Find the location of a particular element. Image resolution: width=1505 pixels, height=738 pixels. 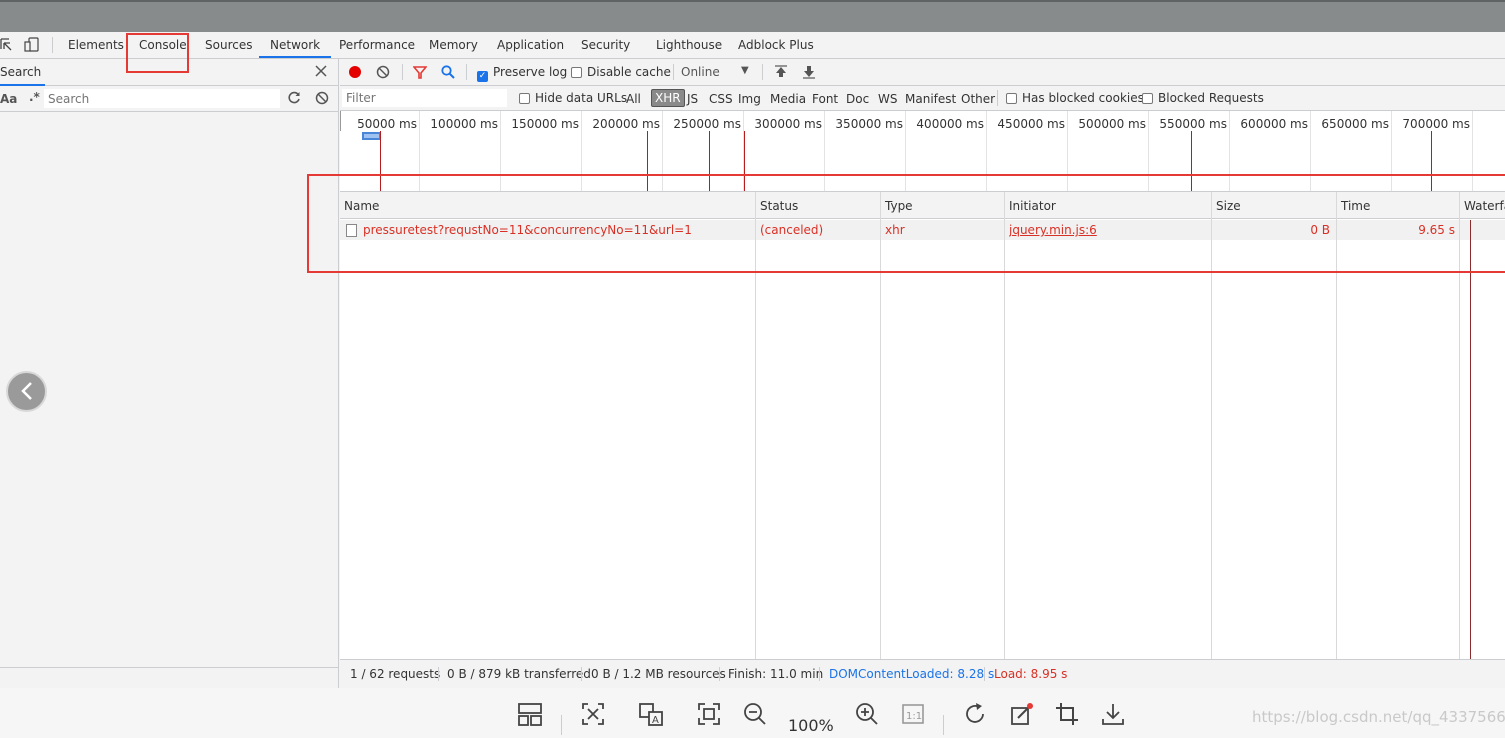

disable-cache-checkbox: Disable cache is located at coordinates (621, 72).